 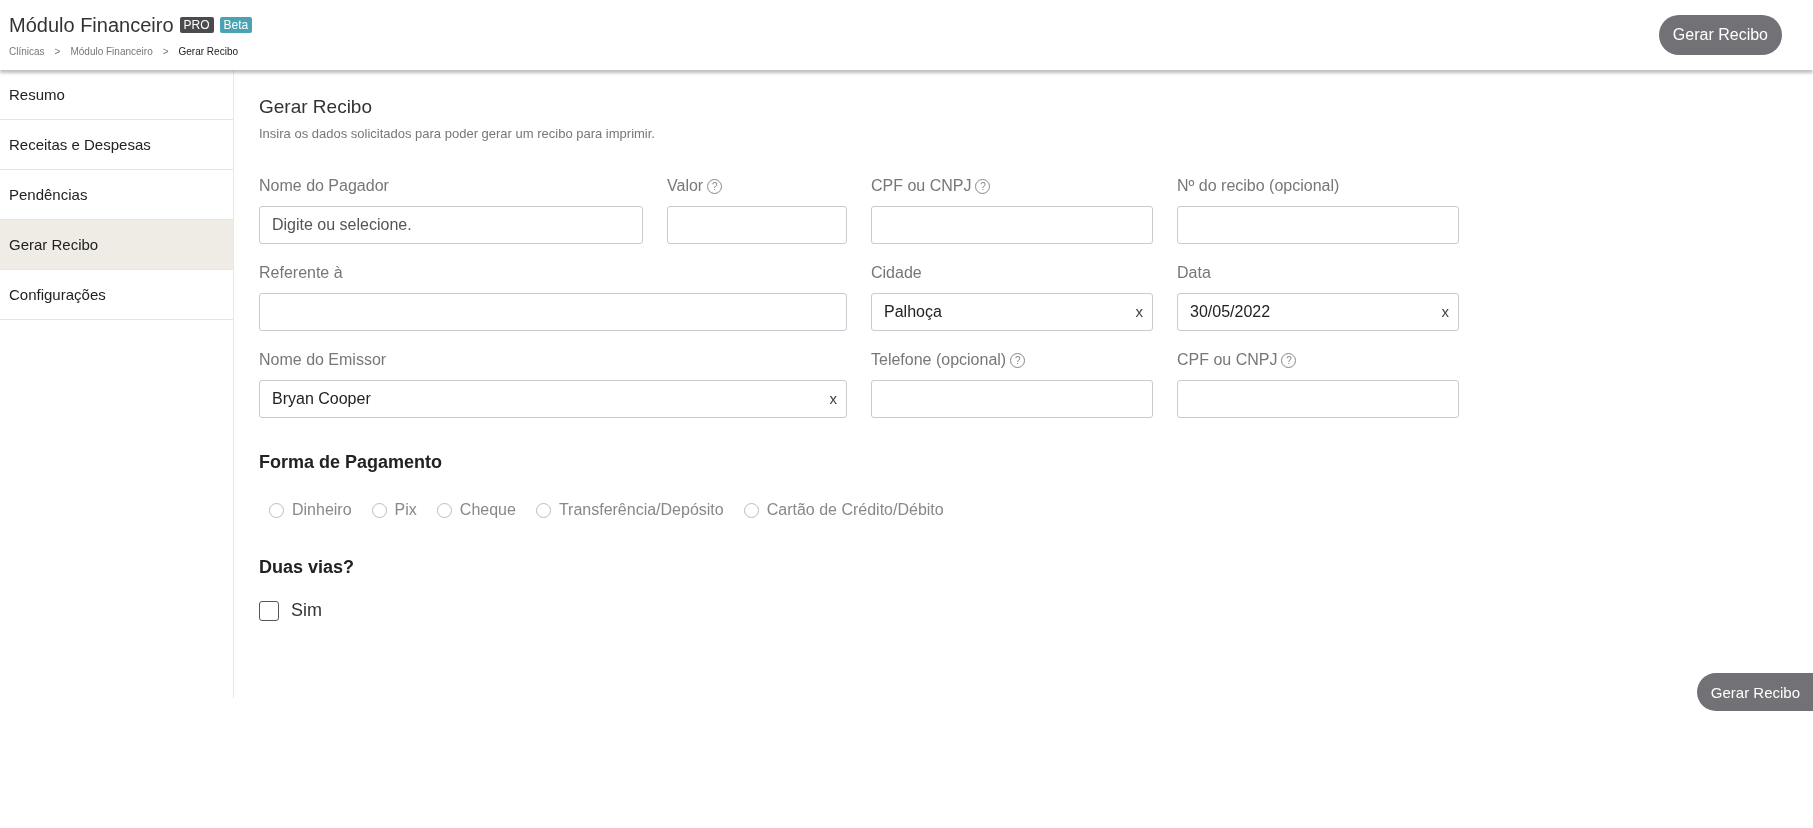 I want to click on tier-badge: Beta, so click(x=236, y=25).